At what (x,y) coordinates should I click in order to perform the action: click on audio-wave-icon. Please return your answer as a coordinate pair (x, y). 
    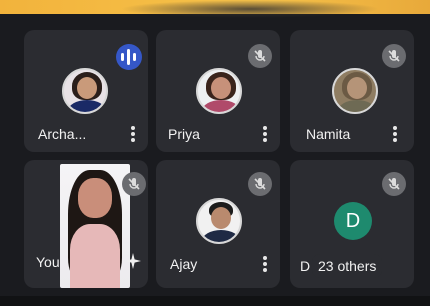
    Looking at the image, I should click on (129, 57).